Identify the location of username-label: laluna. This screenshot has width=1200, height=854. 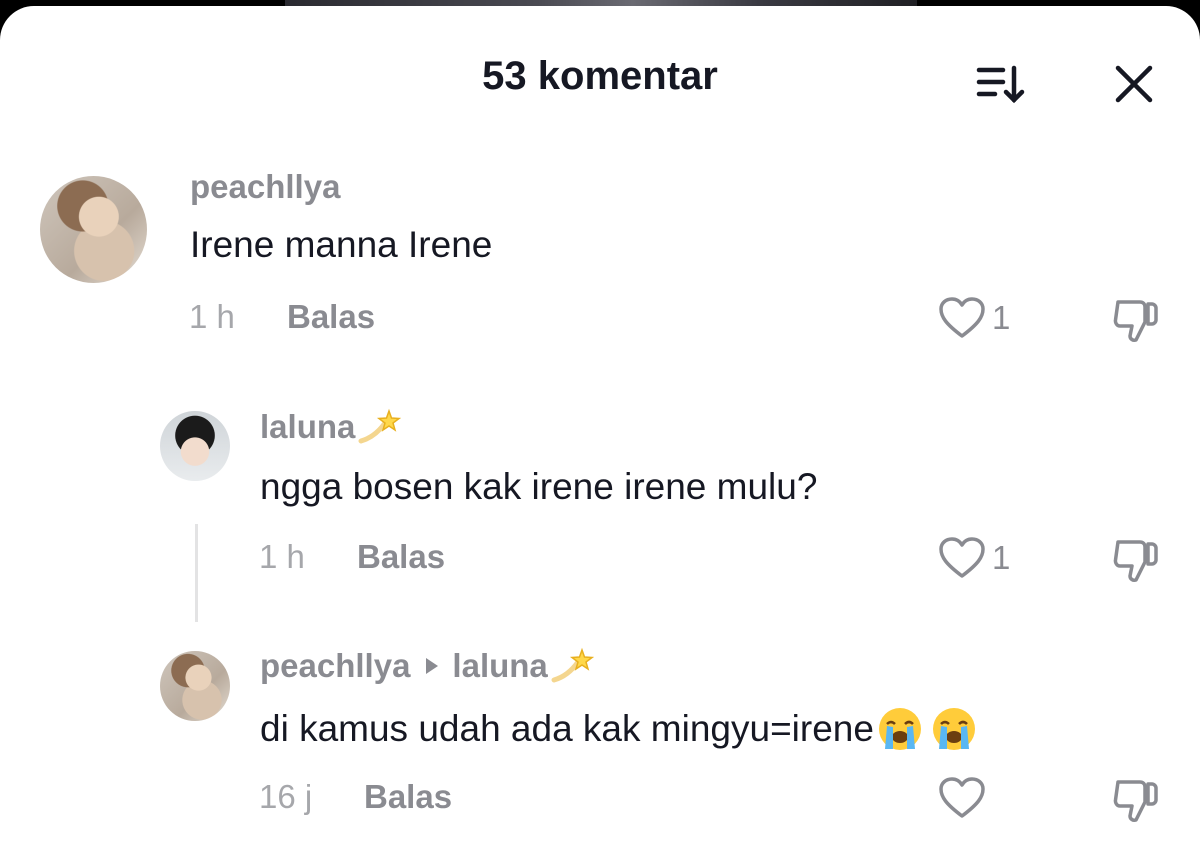
(308, 426).